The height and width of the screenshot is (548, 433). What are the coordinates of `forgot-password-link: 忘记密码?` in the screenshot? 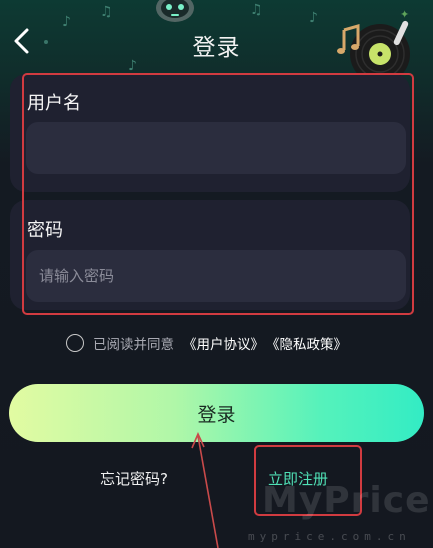 It's located at (134, 478).